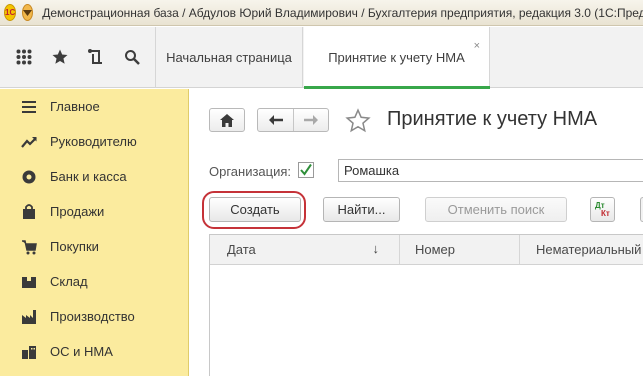 The image size is (643, 376). Describe the element at coordinates (81, 351) in the screenshot. I see `sidebar-item-label: ОС и НМА` at that location.